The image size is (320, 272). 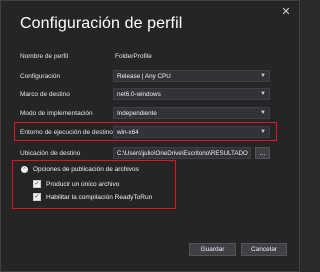 What do you see at coordinates (212, 249) in the screenshot?
I see `save-button: Guardar` at bounding box center [212, 249].